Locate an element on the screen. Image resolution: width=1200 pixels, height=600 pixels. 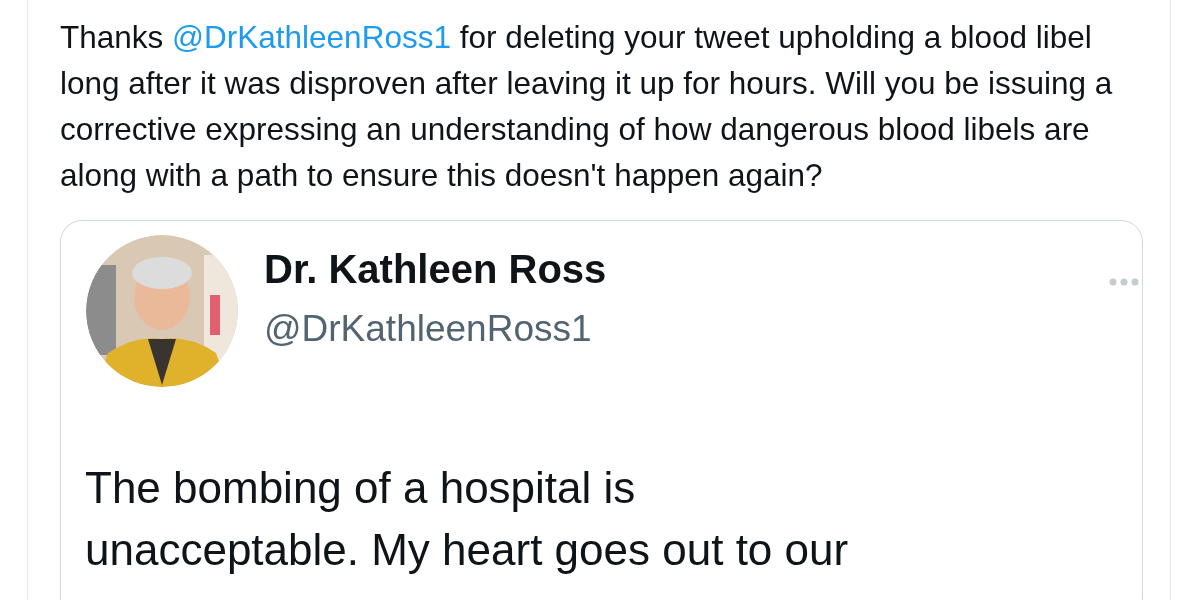
quoted-tweet-text: The bombing of a hospital is is located at coordinates (361, 488).